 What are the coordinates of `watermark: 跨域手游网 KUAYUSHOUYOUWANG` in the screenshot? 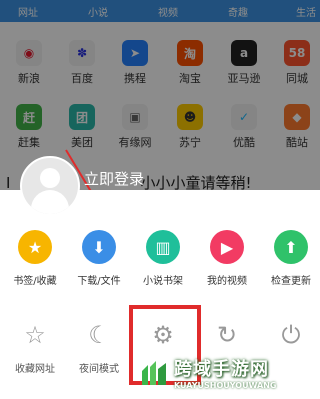 It's located at (230, 377).